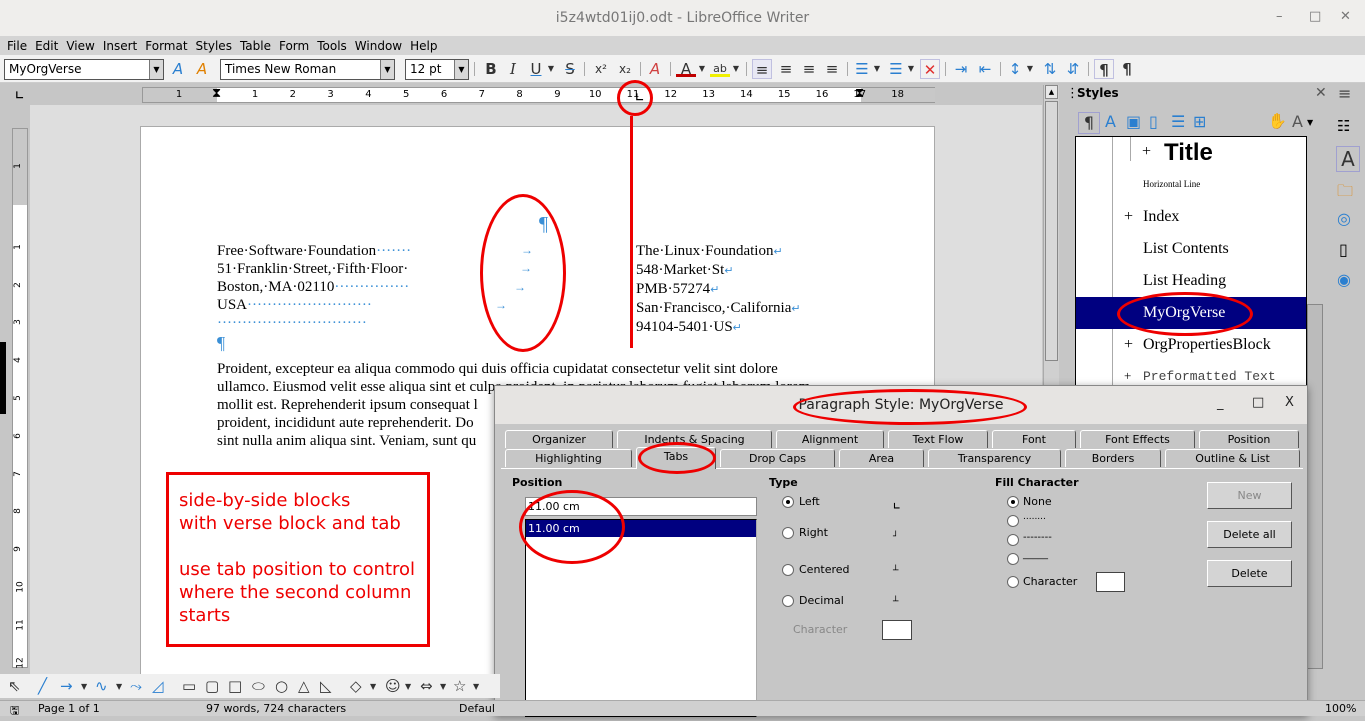 This screenshot has height=721, width=1365. Describe the element at coordinates (1051, 231) in the screenshot. I see `scroll-thumb` at that location.